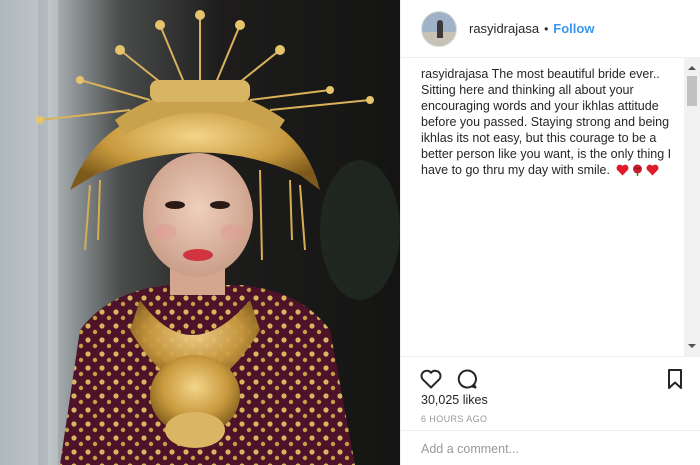 The image size is (700, 465). What do you see at coordinates (504, 28) in the screenshot?
I see `header-username: rasyidrajasa` at bounding box center [504, 28].